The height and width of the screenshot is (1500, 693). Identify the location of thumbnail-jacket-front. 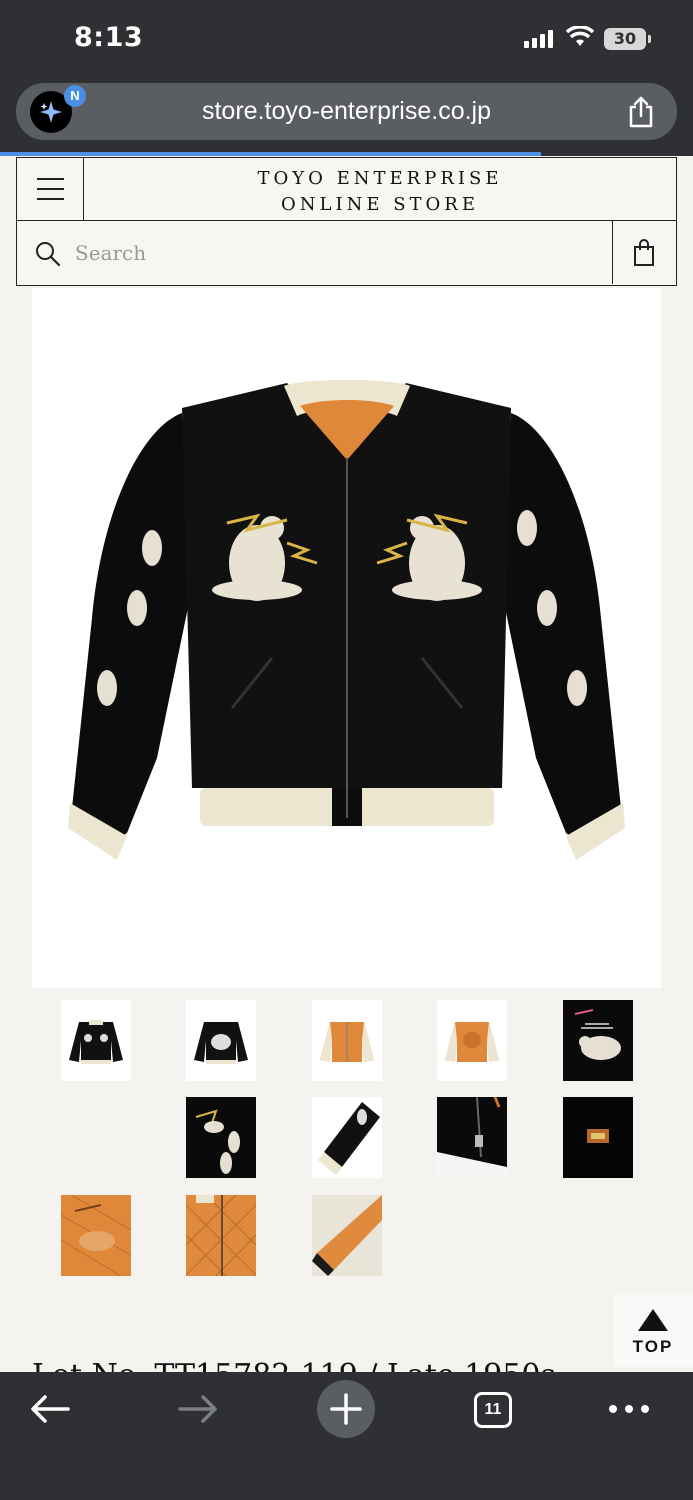
(96, 1040).